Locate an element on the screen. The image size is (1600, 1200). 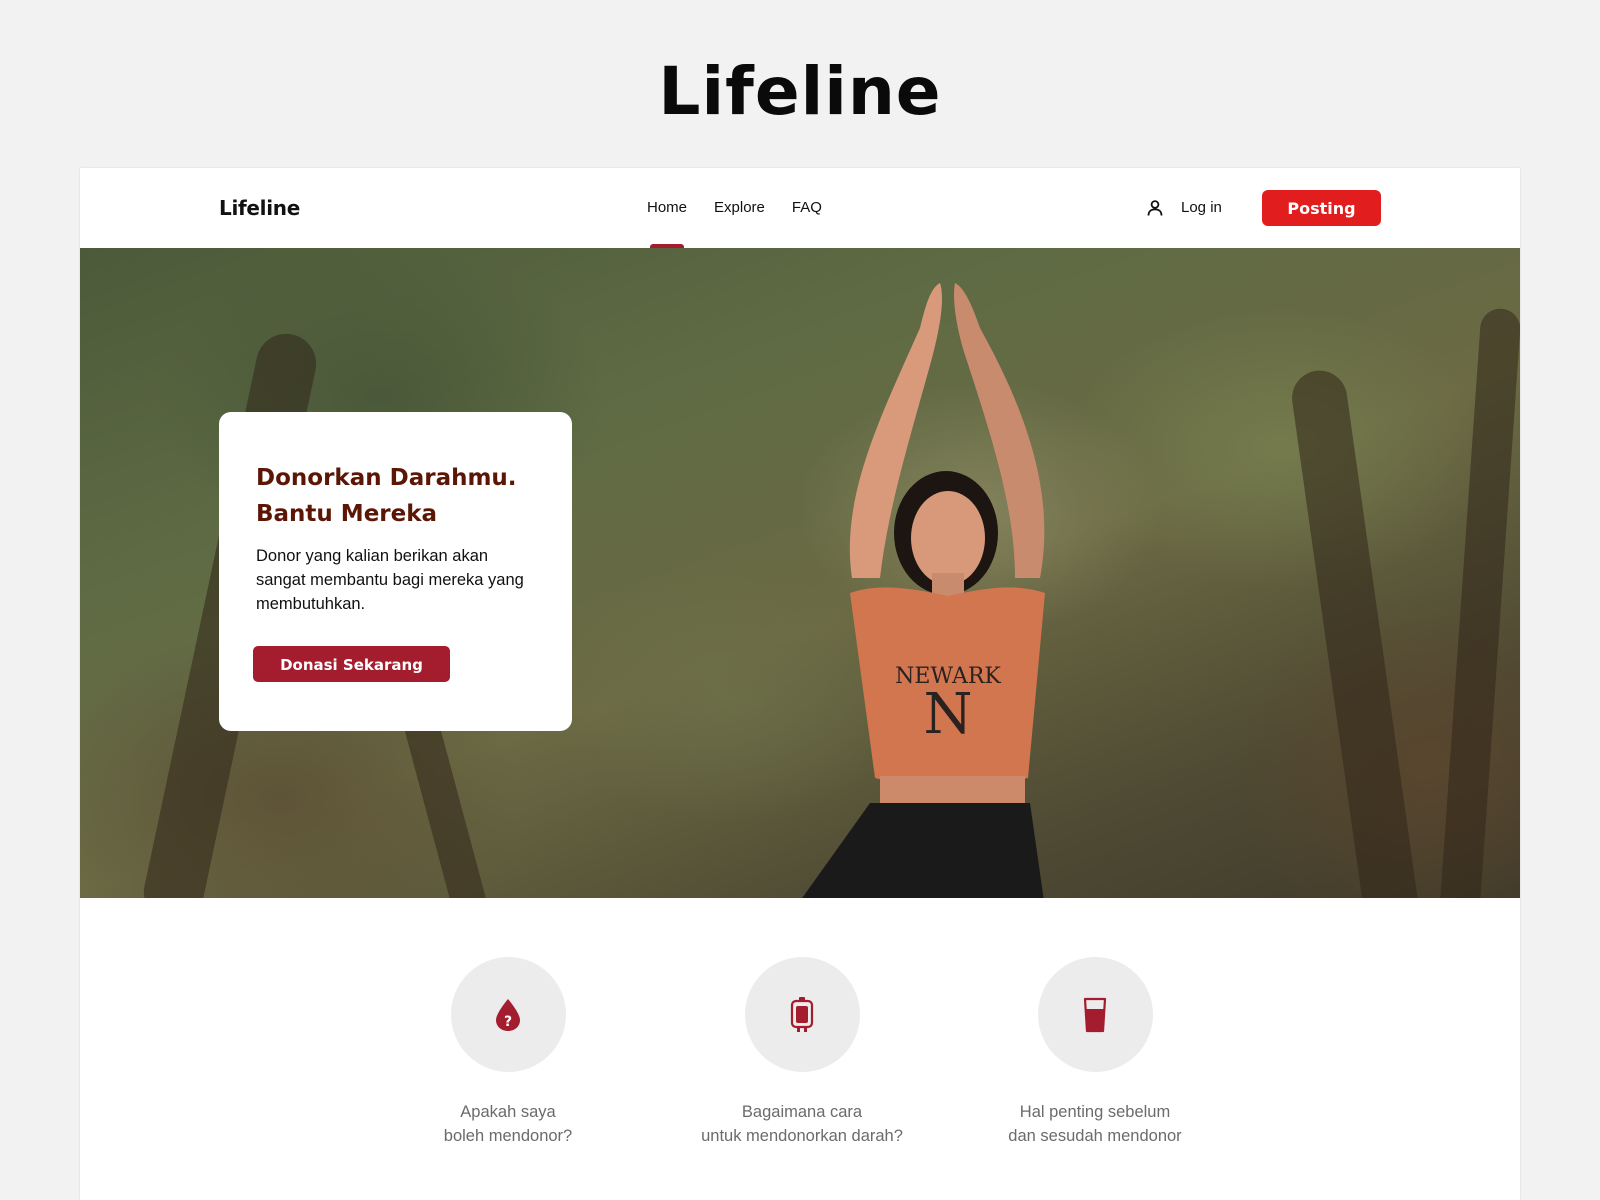
nav-links: Home Explore FAQ is located at coordinates (748, 221).